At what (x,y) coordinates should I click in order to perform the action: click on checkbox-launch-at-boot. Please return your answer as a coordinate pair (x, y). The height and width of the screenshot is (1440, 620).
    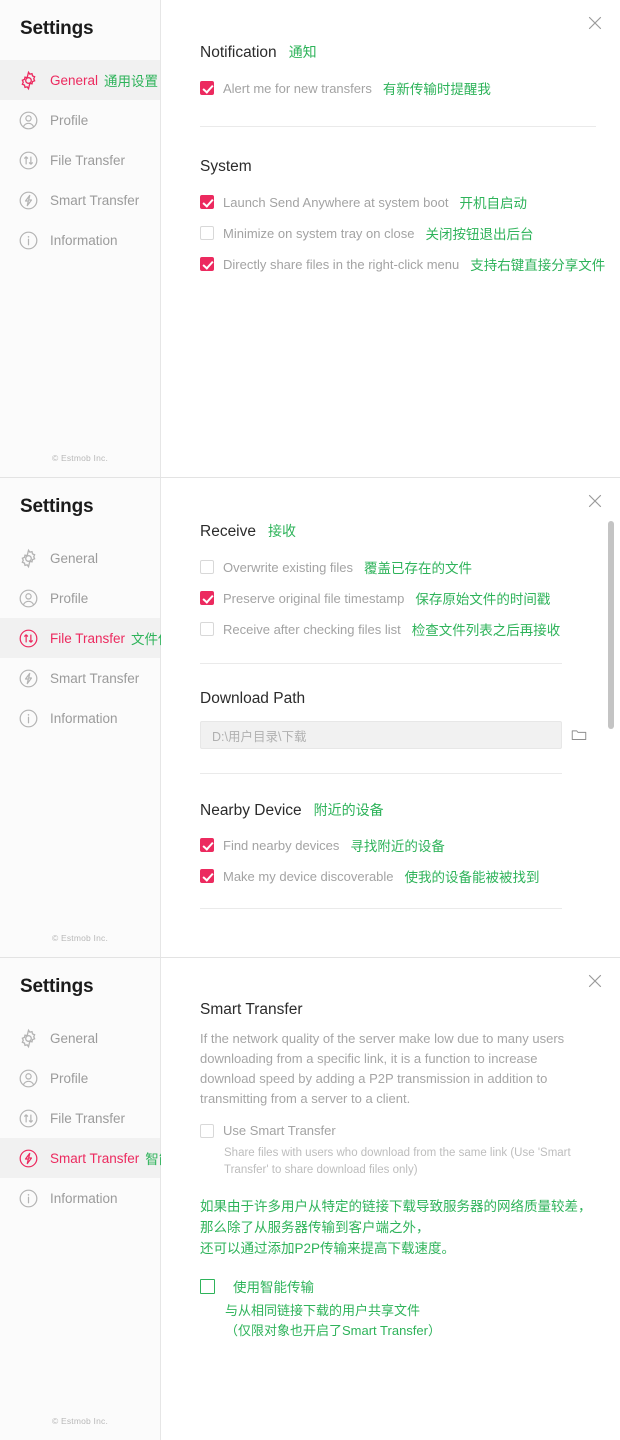
    Looking at the image, I should click on (207, 202).